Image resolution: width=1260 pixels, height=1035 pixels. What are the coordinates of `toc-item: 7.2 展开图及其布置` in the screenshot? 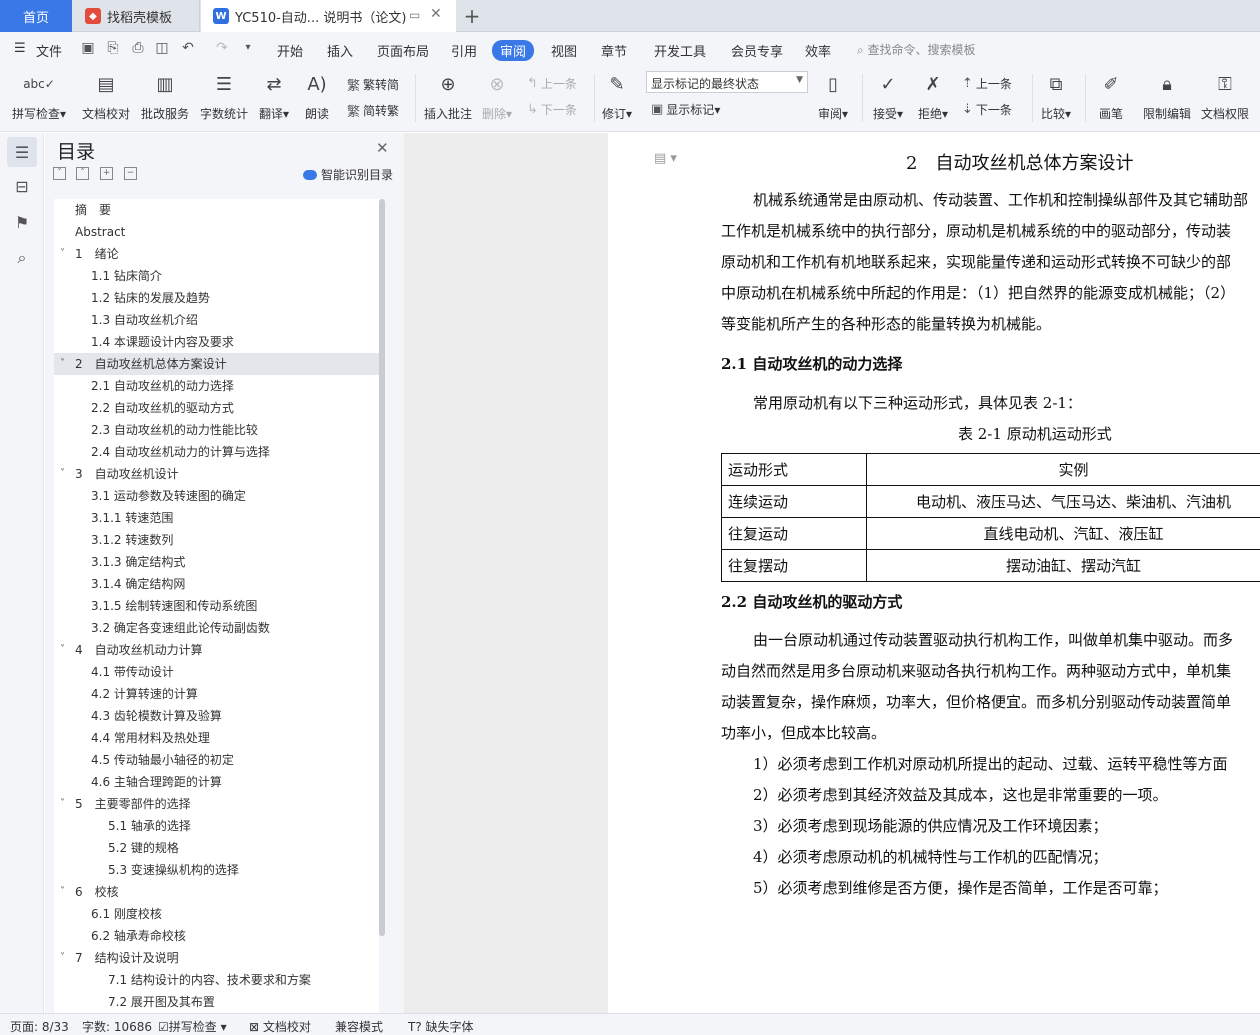 It's located at (216, 1002).